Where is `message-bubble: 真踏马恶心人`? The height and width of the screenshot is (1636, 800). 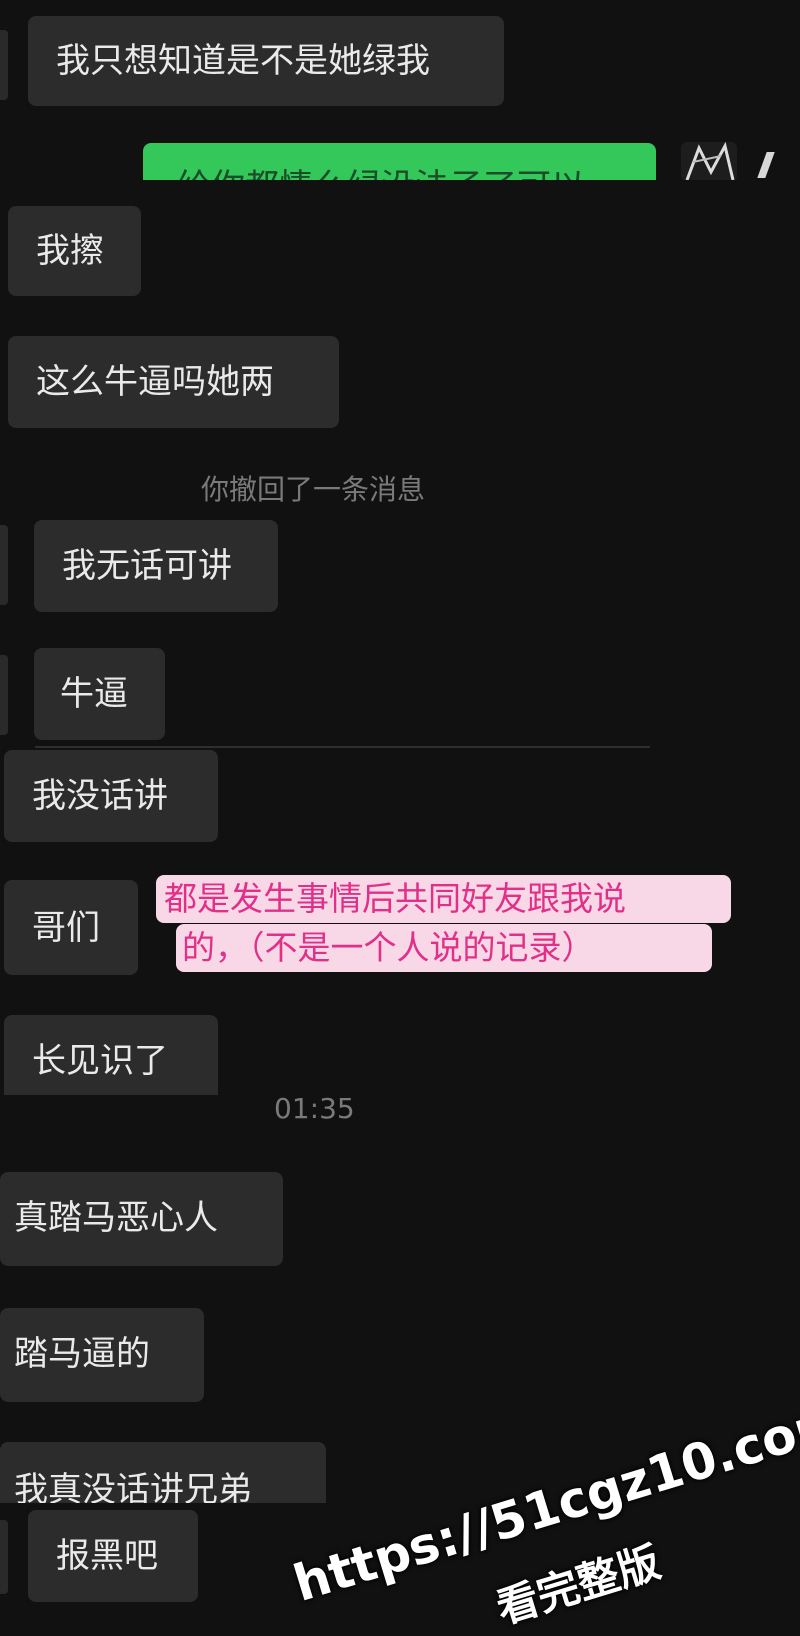
message-bubble: 真踏马恶心人 is located at coordinates (141, 1219).